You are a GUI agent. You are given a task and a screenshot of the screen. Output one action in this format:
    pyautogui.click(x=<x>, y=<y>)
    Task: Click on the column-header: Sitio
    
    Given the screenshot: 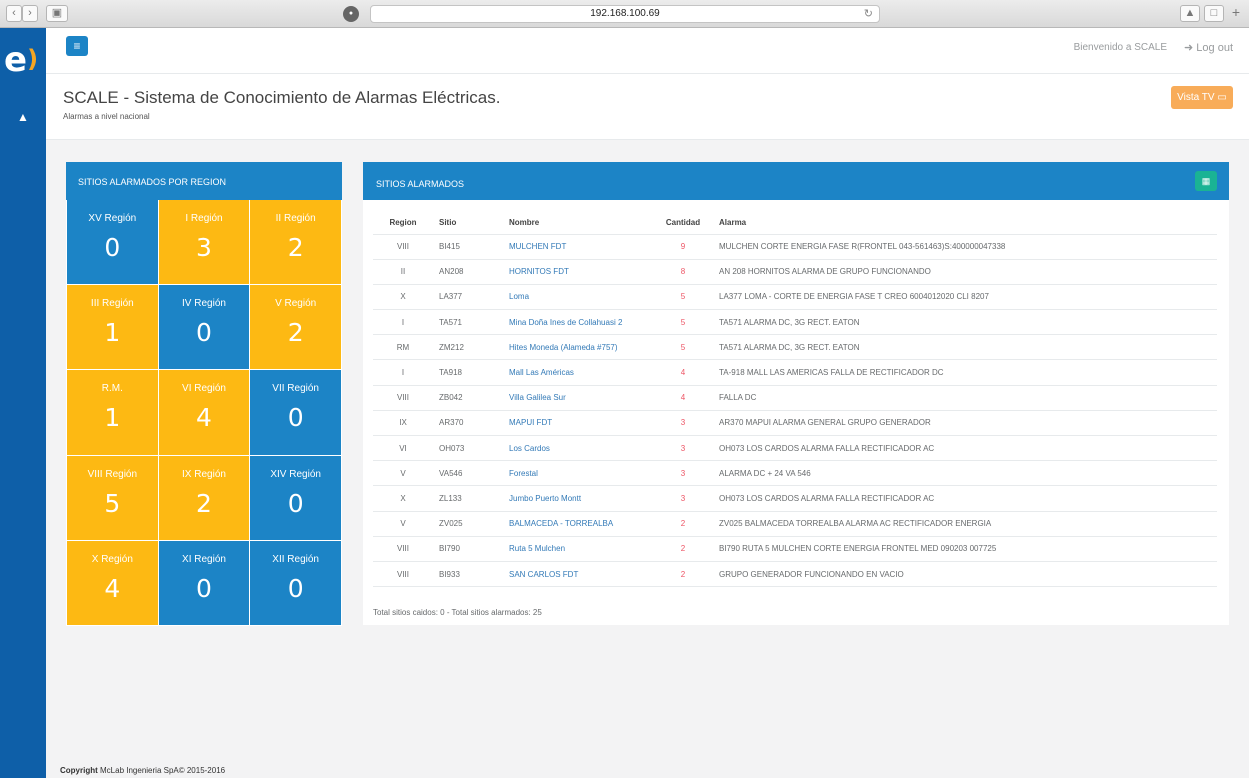 What is the action you would take?
    pyautogui.click(x=468, y=223)
    